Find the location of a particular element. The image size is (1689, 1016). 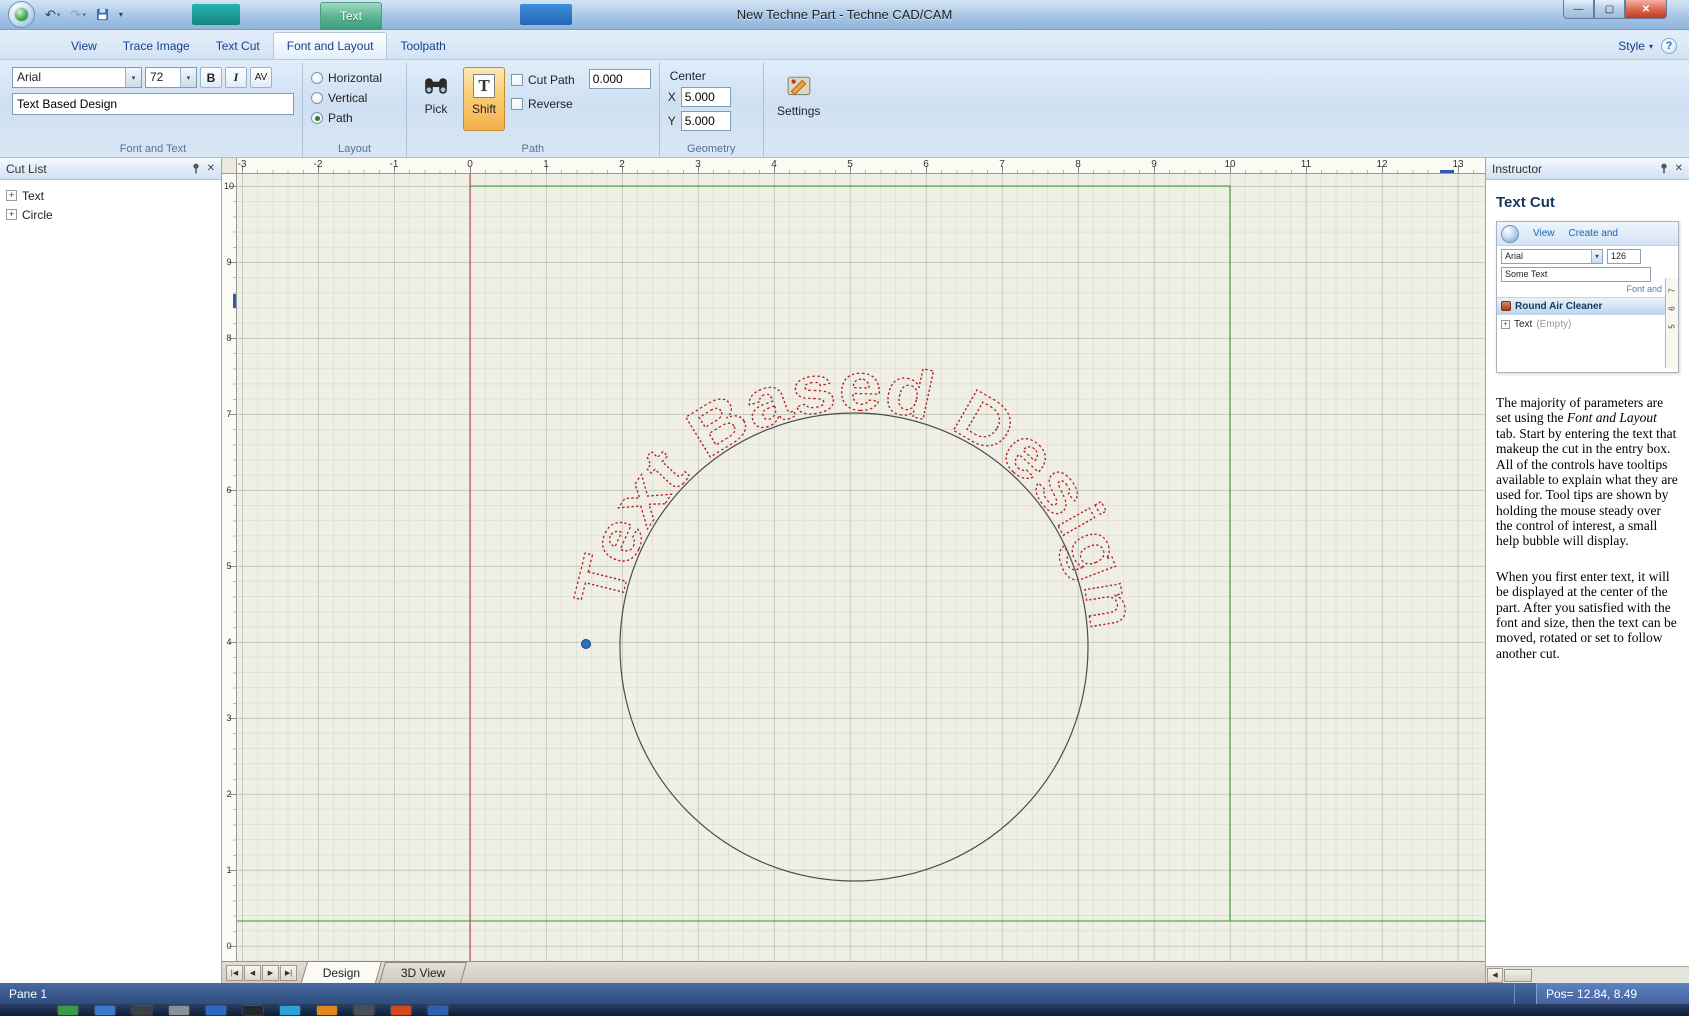

app-menu-button is located at coordinates (21, 14).